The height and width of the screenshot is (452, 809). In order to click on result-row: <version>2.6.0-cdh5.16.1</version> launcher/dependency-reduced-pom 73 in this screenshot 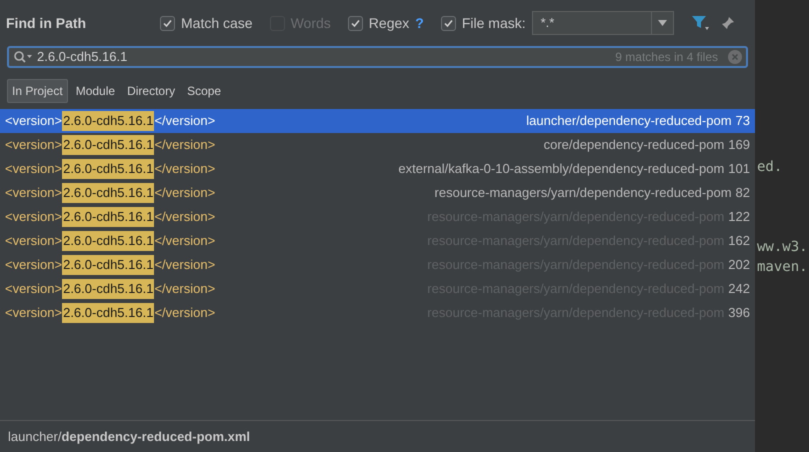, I will do `click(377, 121)`.